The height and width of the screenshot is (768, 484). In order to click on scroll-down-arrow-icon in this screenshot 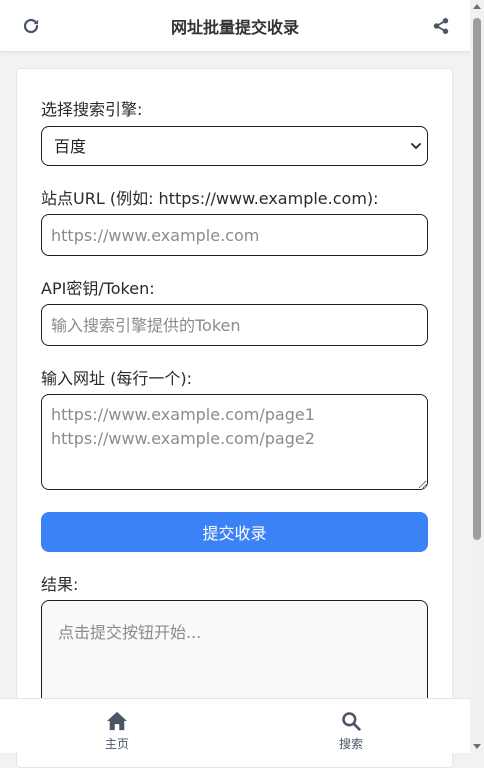, I will do `click(477, 746)`.